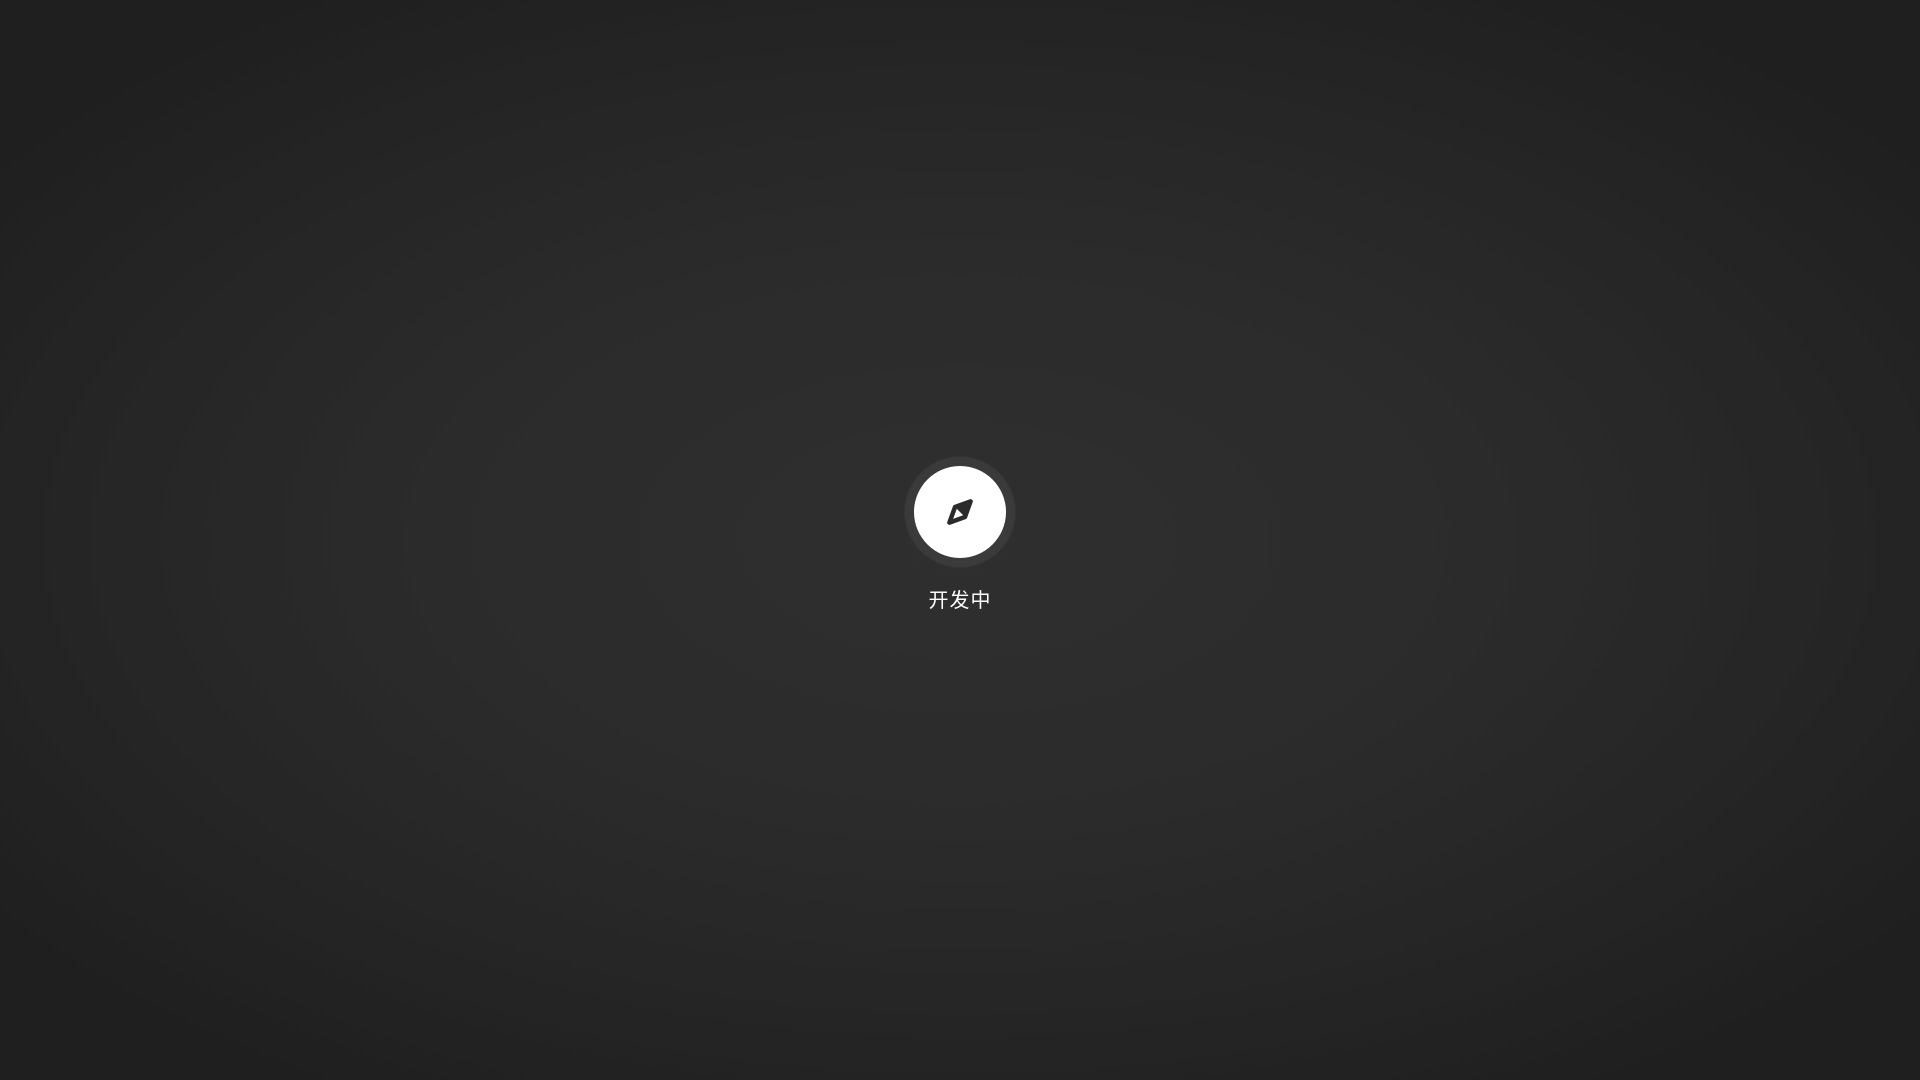 The width and height of the screenshot is (1920, 1080). Describe the element at coordinates (960, 600) in the screenshot. I see `status-label: 开发中` at that location.